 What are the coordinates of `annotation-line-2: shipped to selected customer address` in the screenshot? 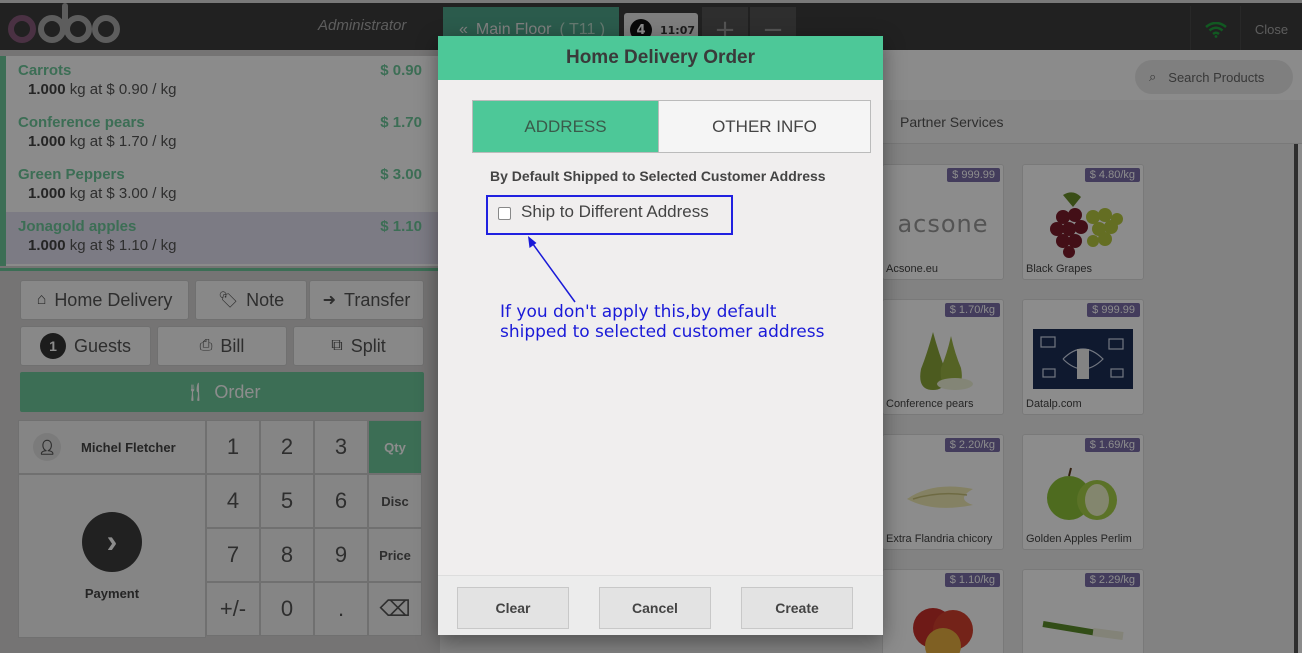 It's located at (662, 332).